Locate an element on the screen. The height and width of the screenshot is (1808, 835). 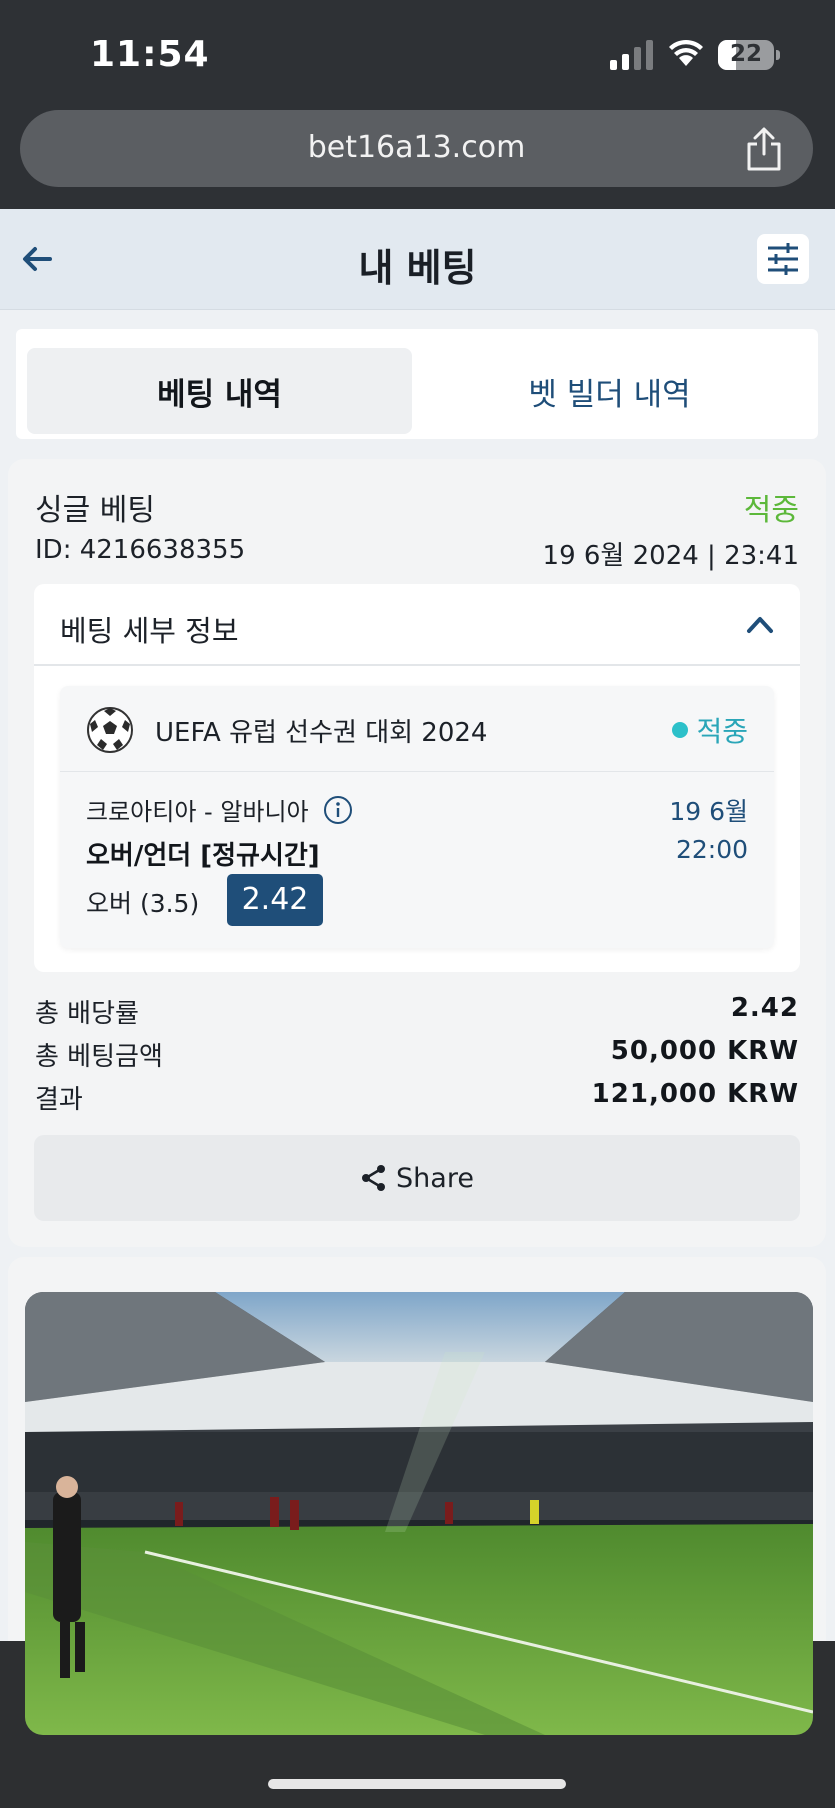
match-time: 22:00 is located at coordinates (711, 849).